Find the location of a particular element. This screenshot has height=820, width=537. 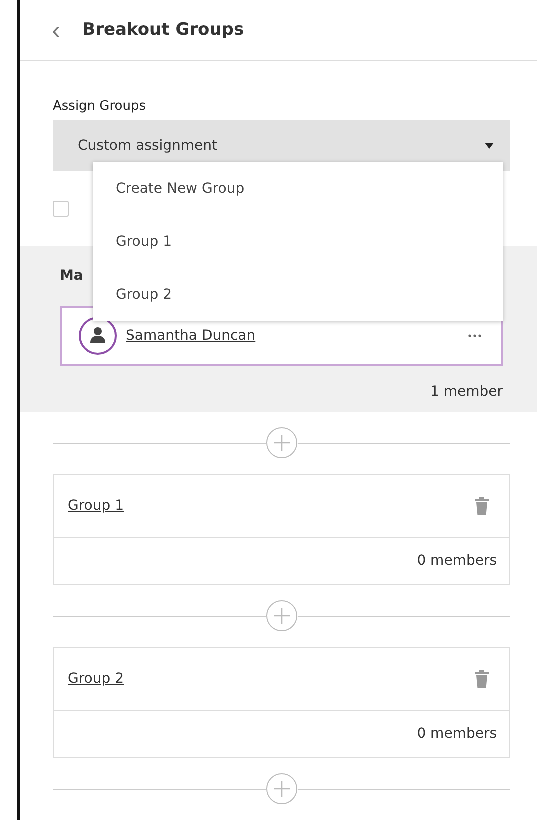

group-label: Ma is located at coordinates (72, 276).